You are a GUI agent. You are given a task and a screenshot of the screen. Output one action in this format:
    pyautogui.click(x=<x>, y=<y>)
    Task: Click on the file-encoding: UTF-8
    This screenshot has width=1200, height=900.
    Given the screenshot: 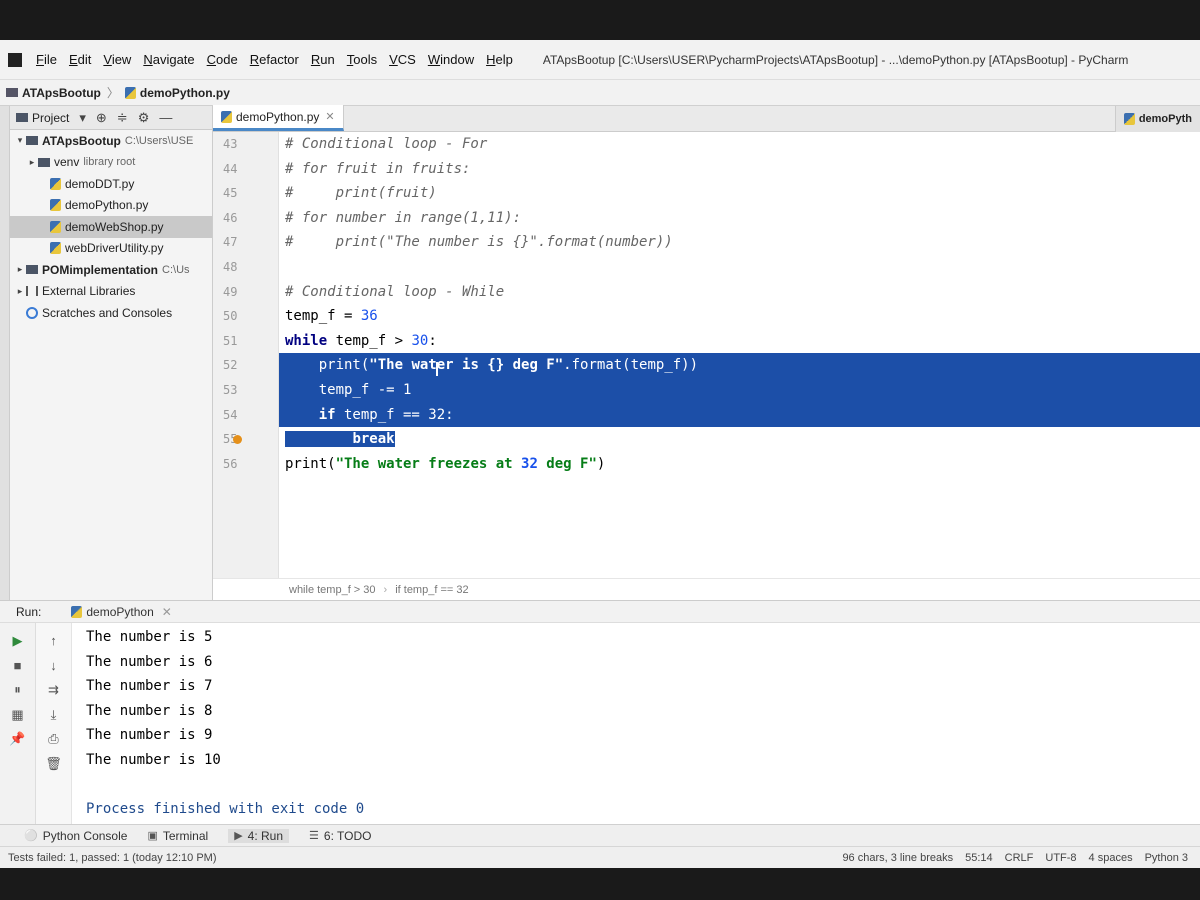 What is the action you would take?
    pyautogui.click(x=1060, y=858)
    